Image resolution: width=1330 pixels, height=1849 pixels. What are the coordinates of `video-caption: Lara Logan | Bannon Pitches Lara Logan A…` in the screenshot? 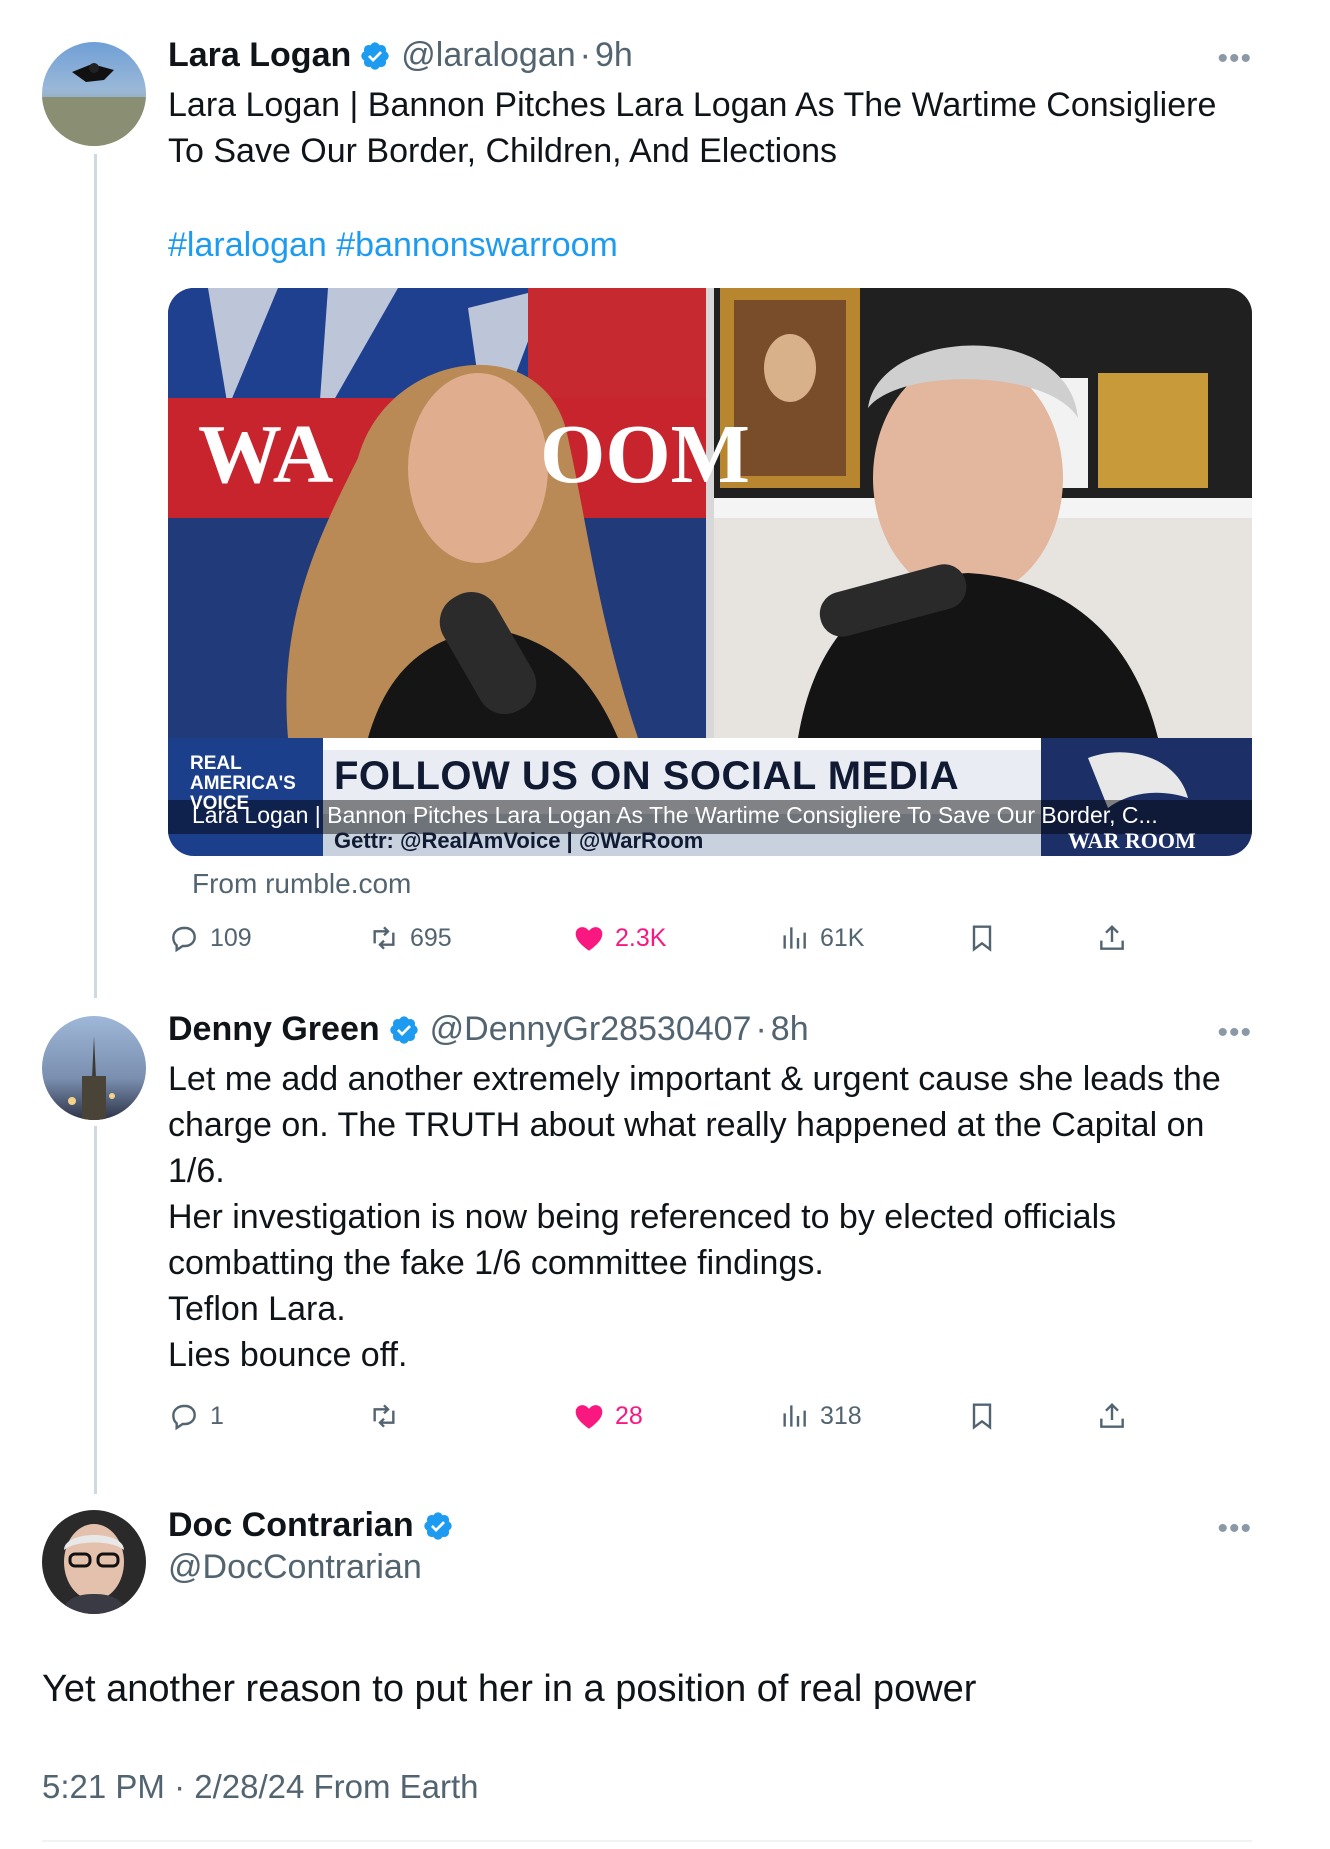 It's located at (675, 815).